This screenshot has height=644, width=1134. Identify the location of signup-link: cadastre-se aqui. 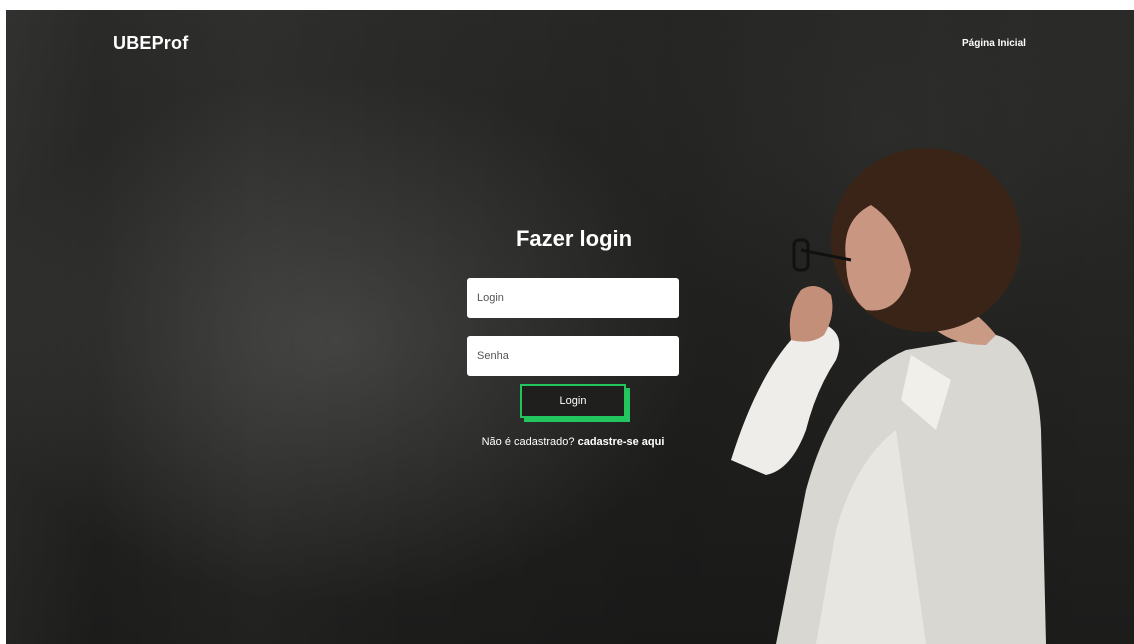
(621, 442).